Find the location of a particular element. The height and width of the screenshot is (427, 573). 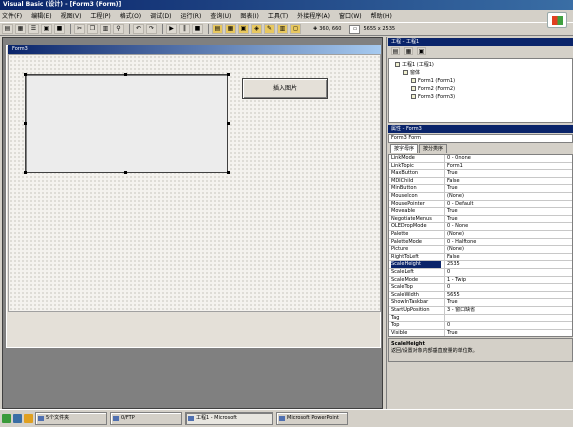

property-row: MDIChild False is located at coordinates (480, 181).